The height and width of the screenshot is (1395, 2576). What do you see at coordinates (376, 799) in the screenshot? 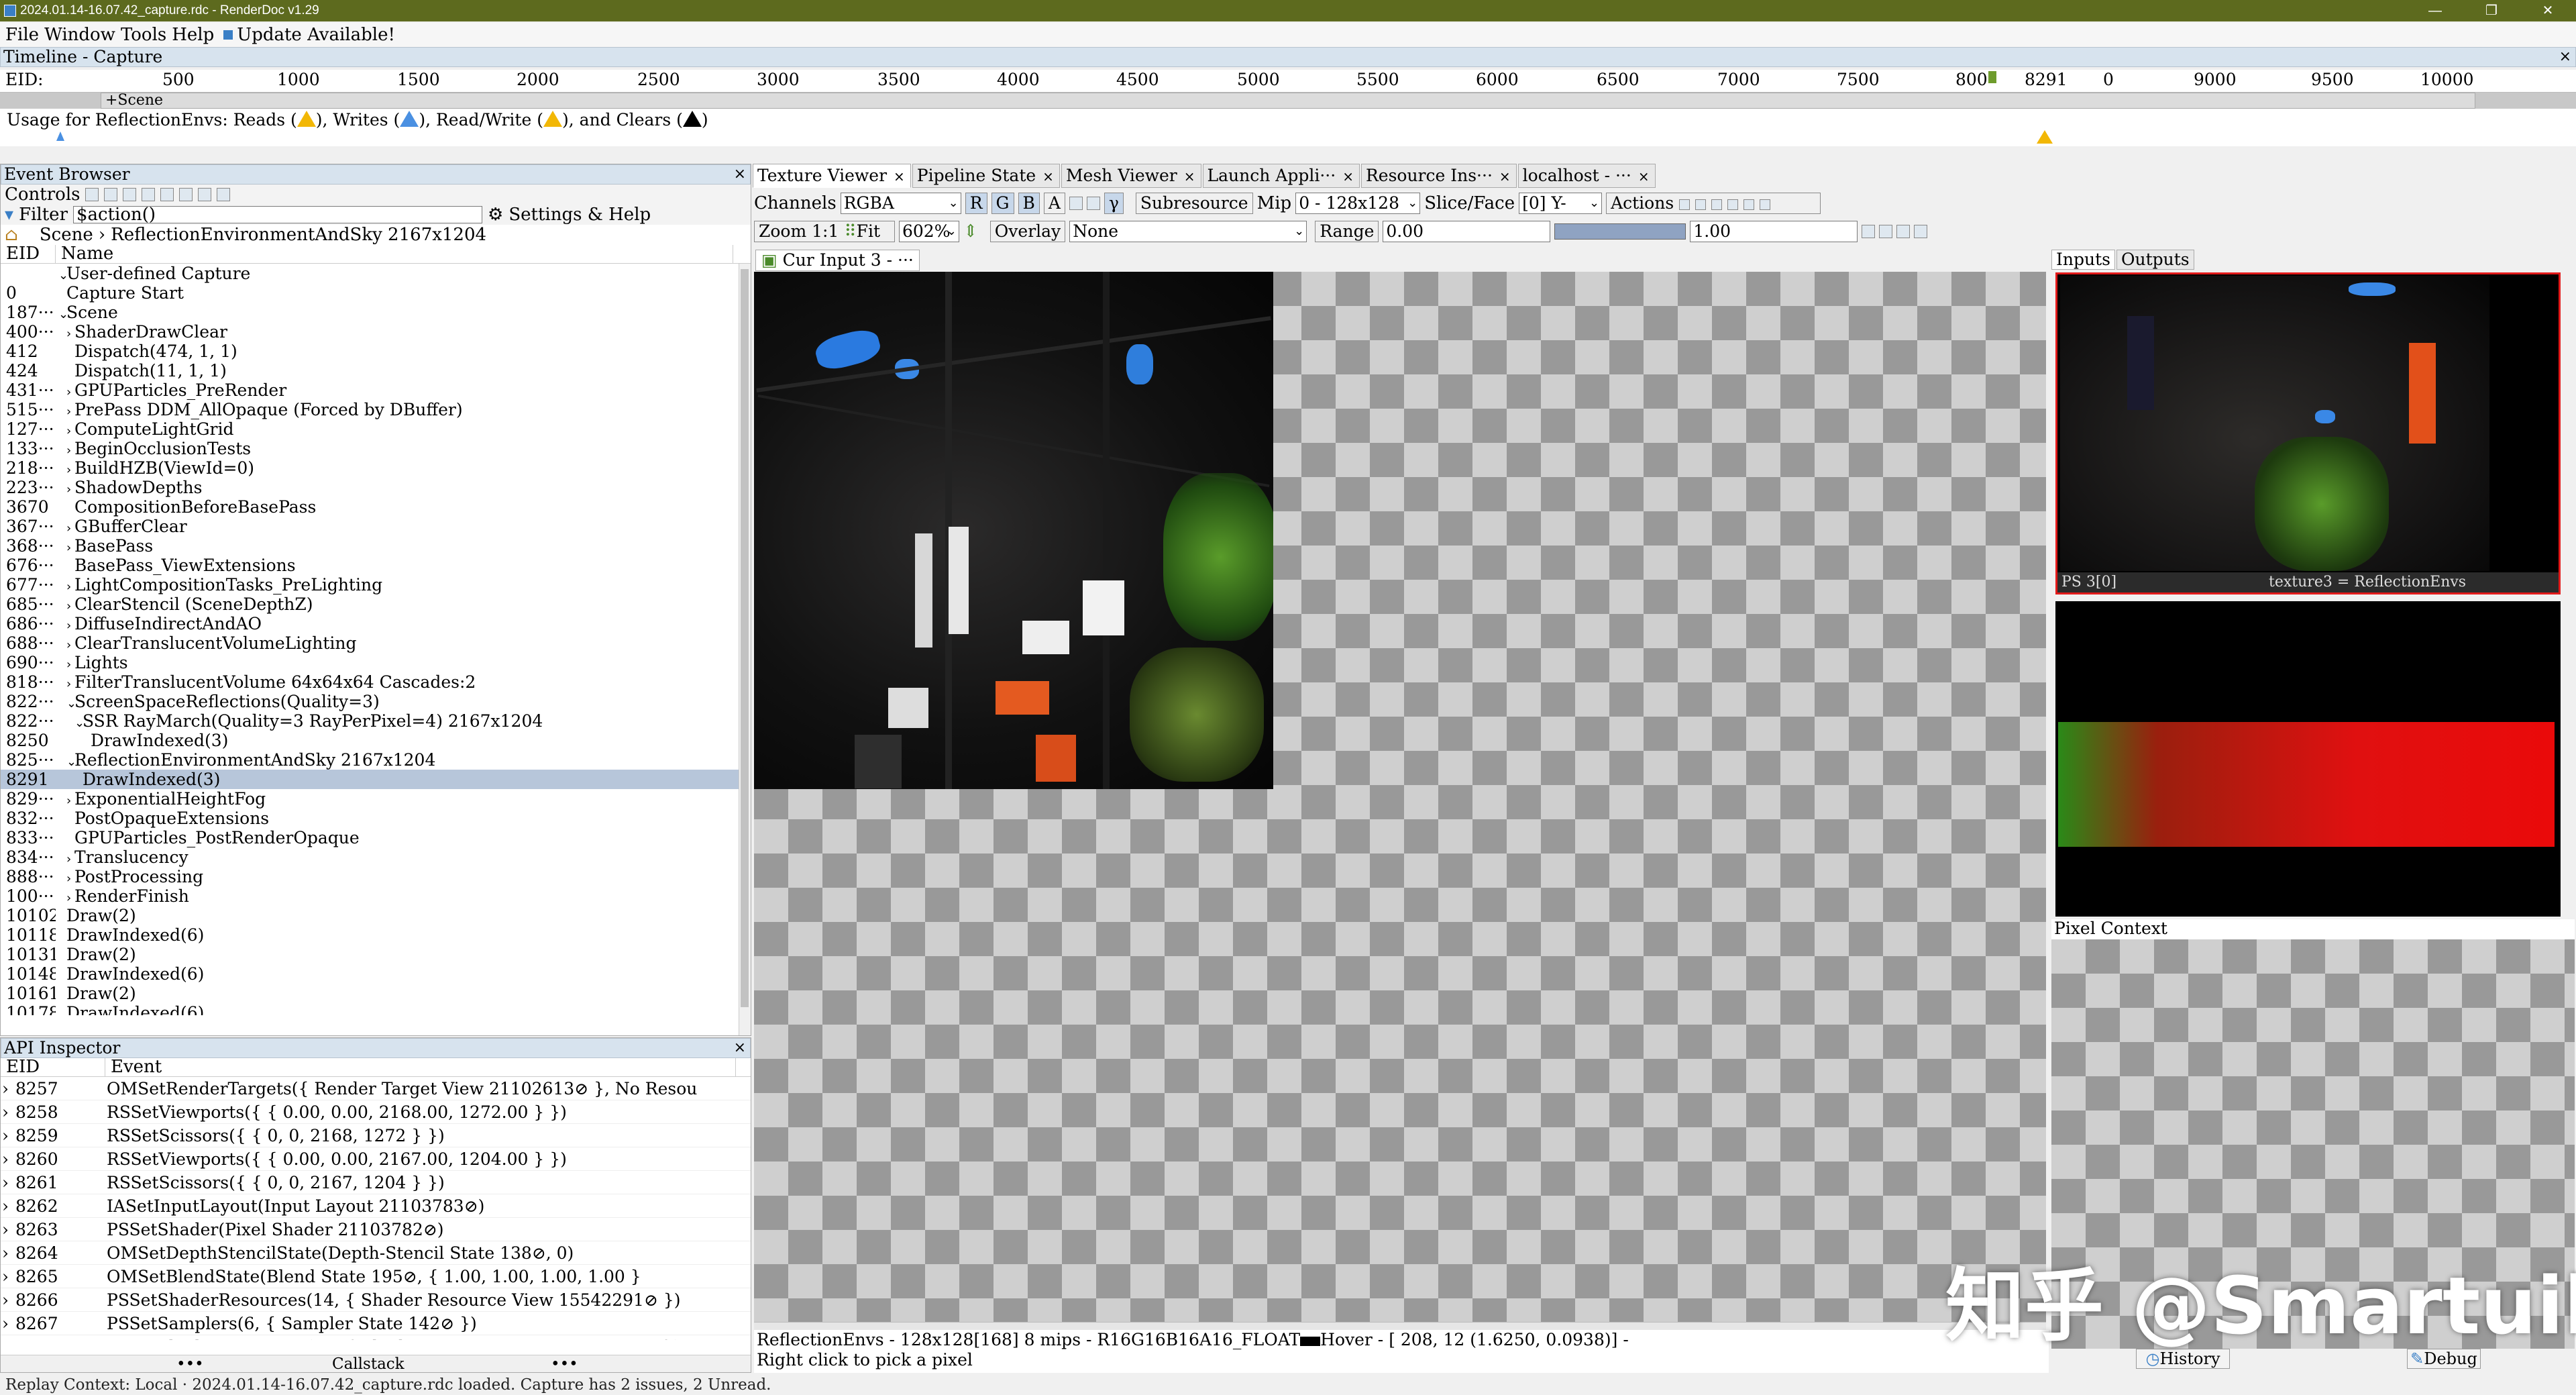
I see `event-row: 829··· › ExponentialHeightFog` at bounding box center [376, 799].